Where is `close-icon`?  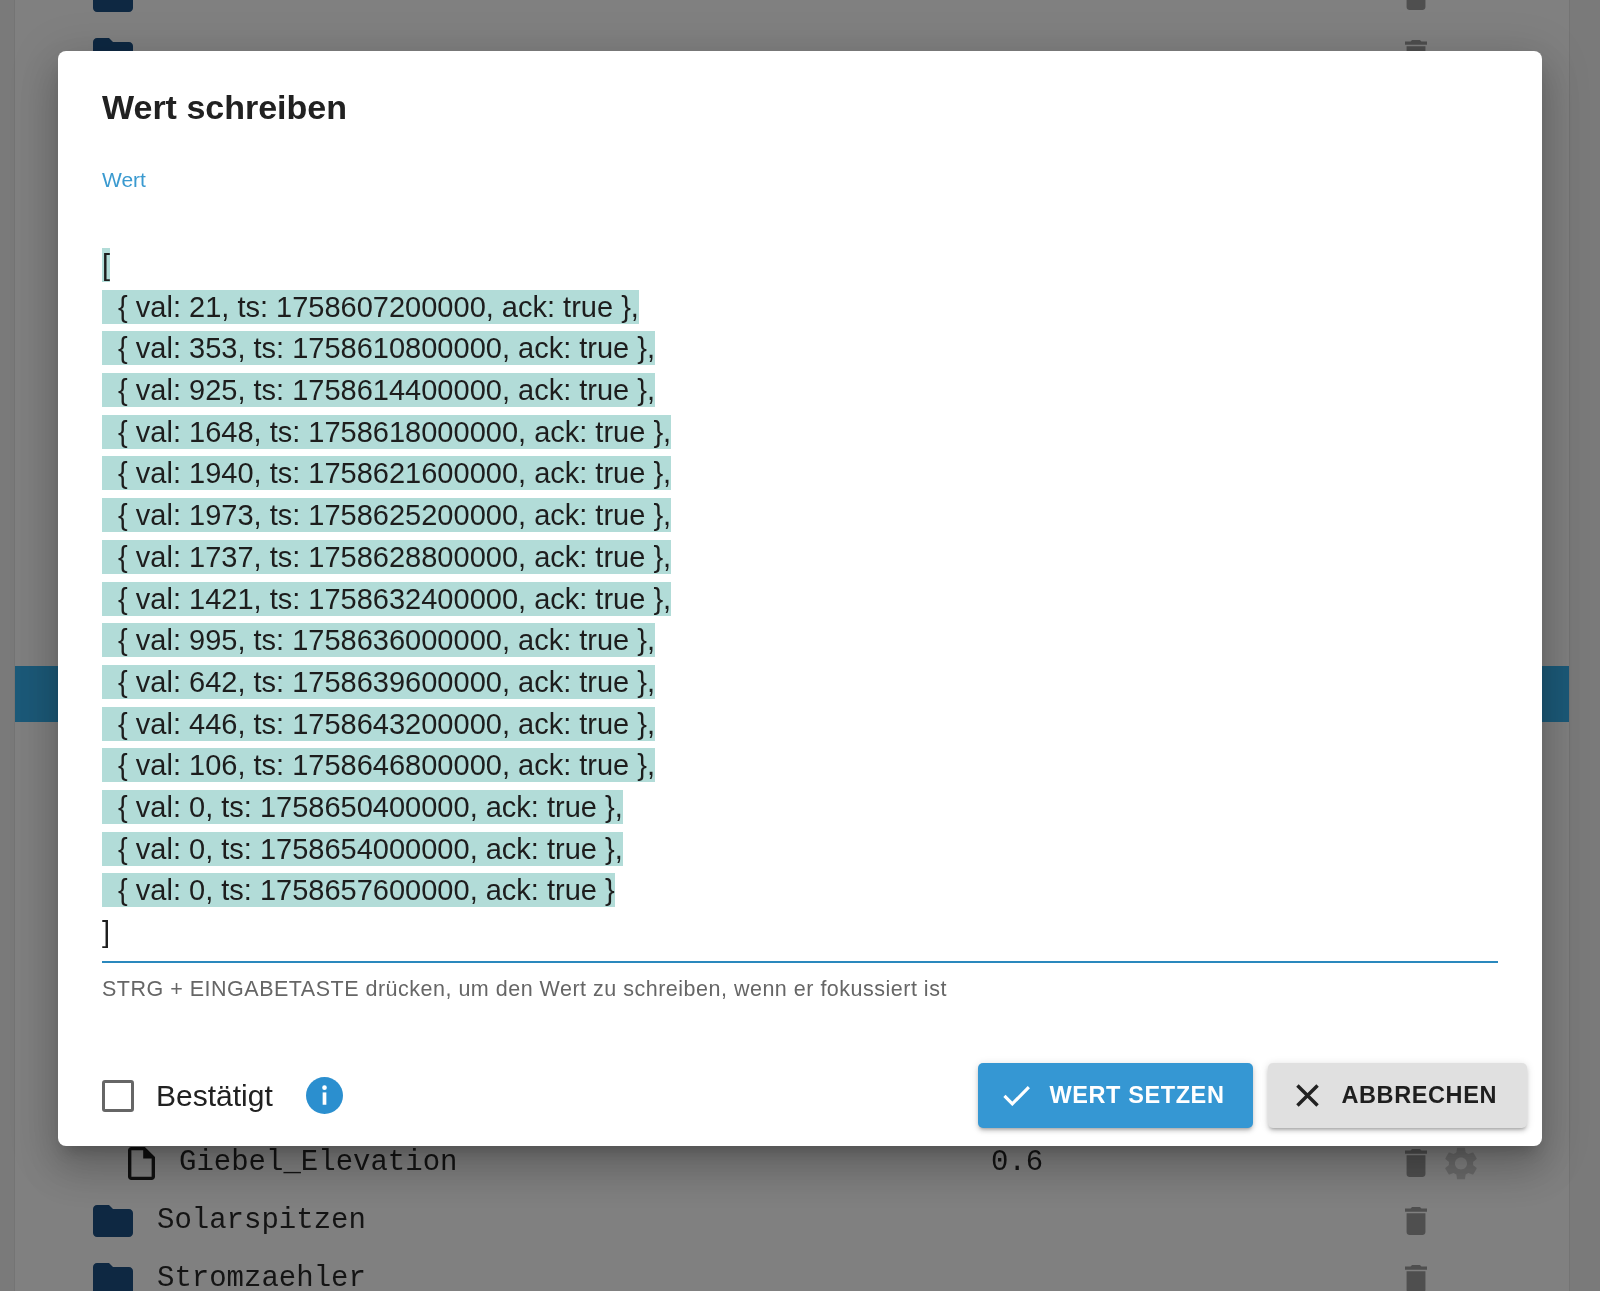 close-icon is located at coordinates (1308, 1095).